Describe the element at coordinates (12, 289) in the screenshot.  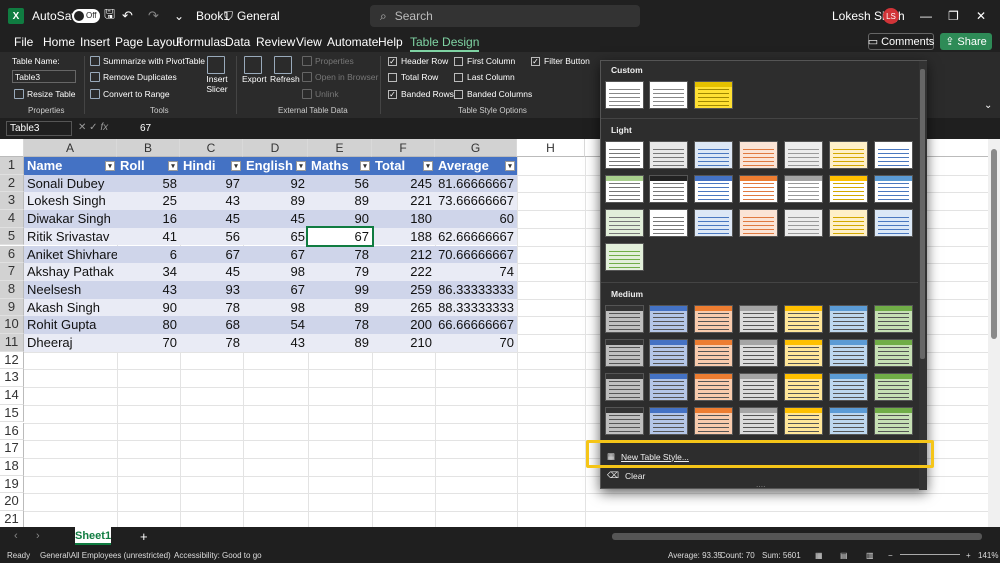
I see `row-header: 8` at that location.